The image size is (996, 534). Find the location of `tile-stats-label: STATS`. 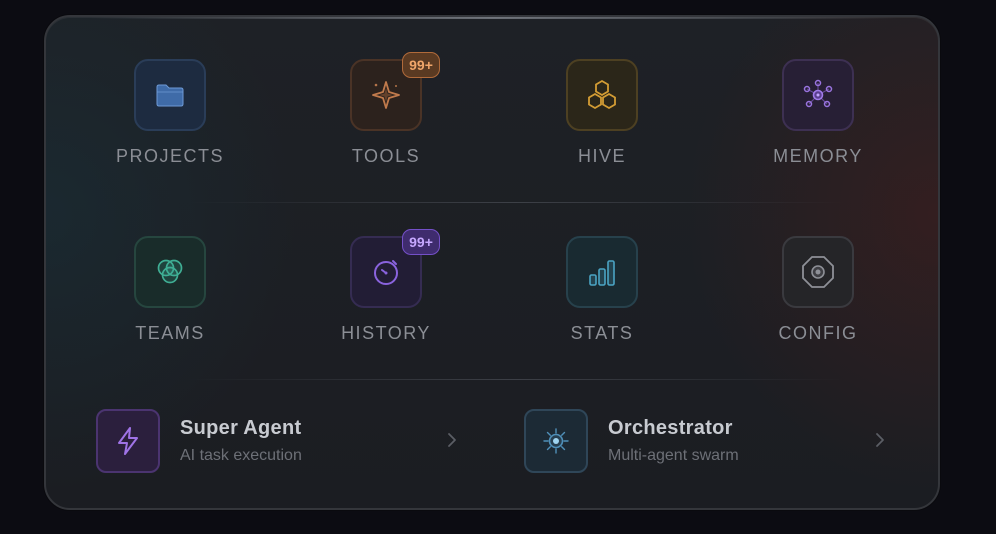

tile-stats-label: STATS is located at coordinates (602, 333).